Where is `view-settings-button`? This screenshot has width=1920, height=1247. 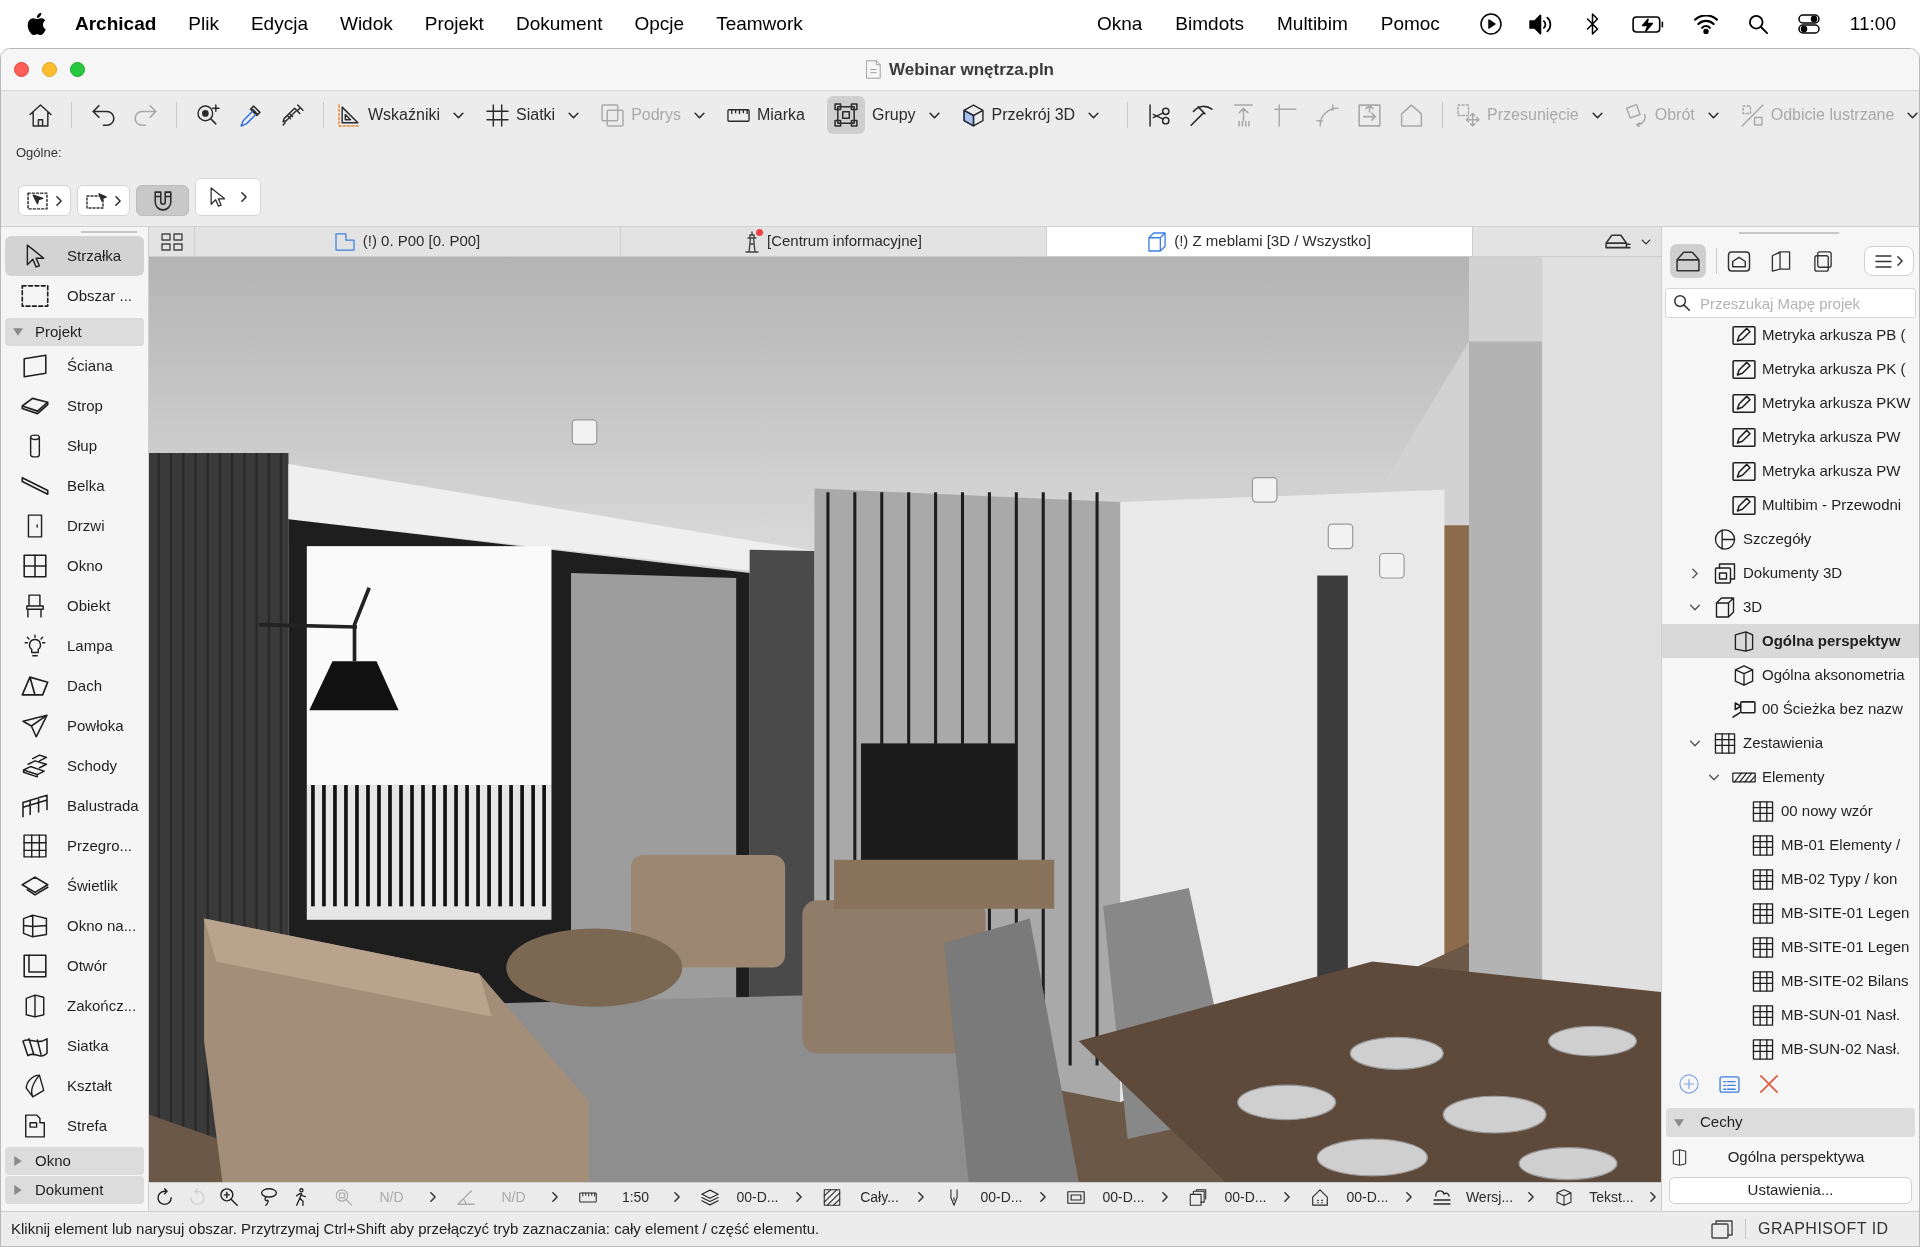 view-settings-button is located at coordinates (1729, 1084).